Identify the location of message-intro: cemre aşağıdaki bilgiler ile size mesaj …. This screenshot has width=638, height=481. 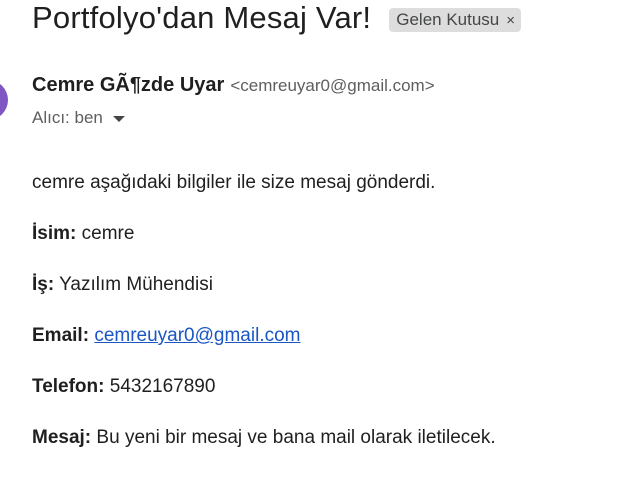
(234, 182).